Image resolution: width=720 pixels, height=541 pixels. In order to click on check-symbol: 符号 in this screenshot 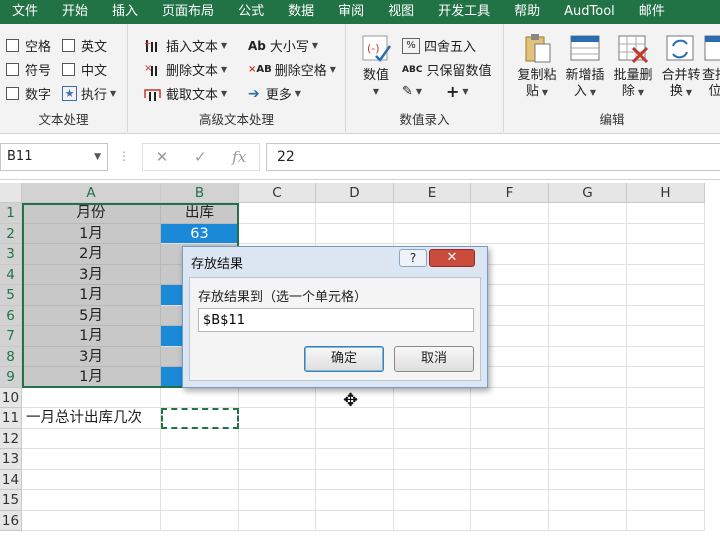, I will do `click(28, 69)`.